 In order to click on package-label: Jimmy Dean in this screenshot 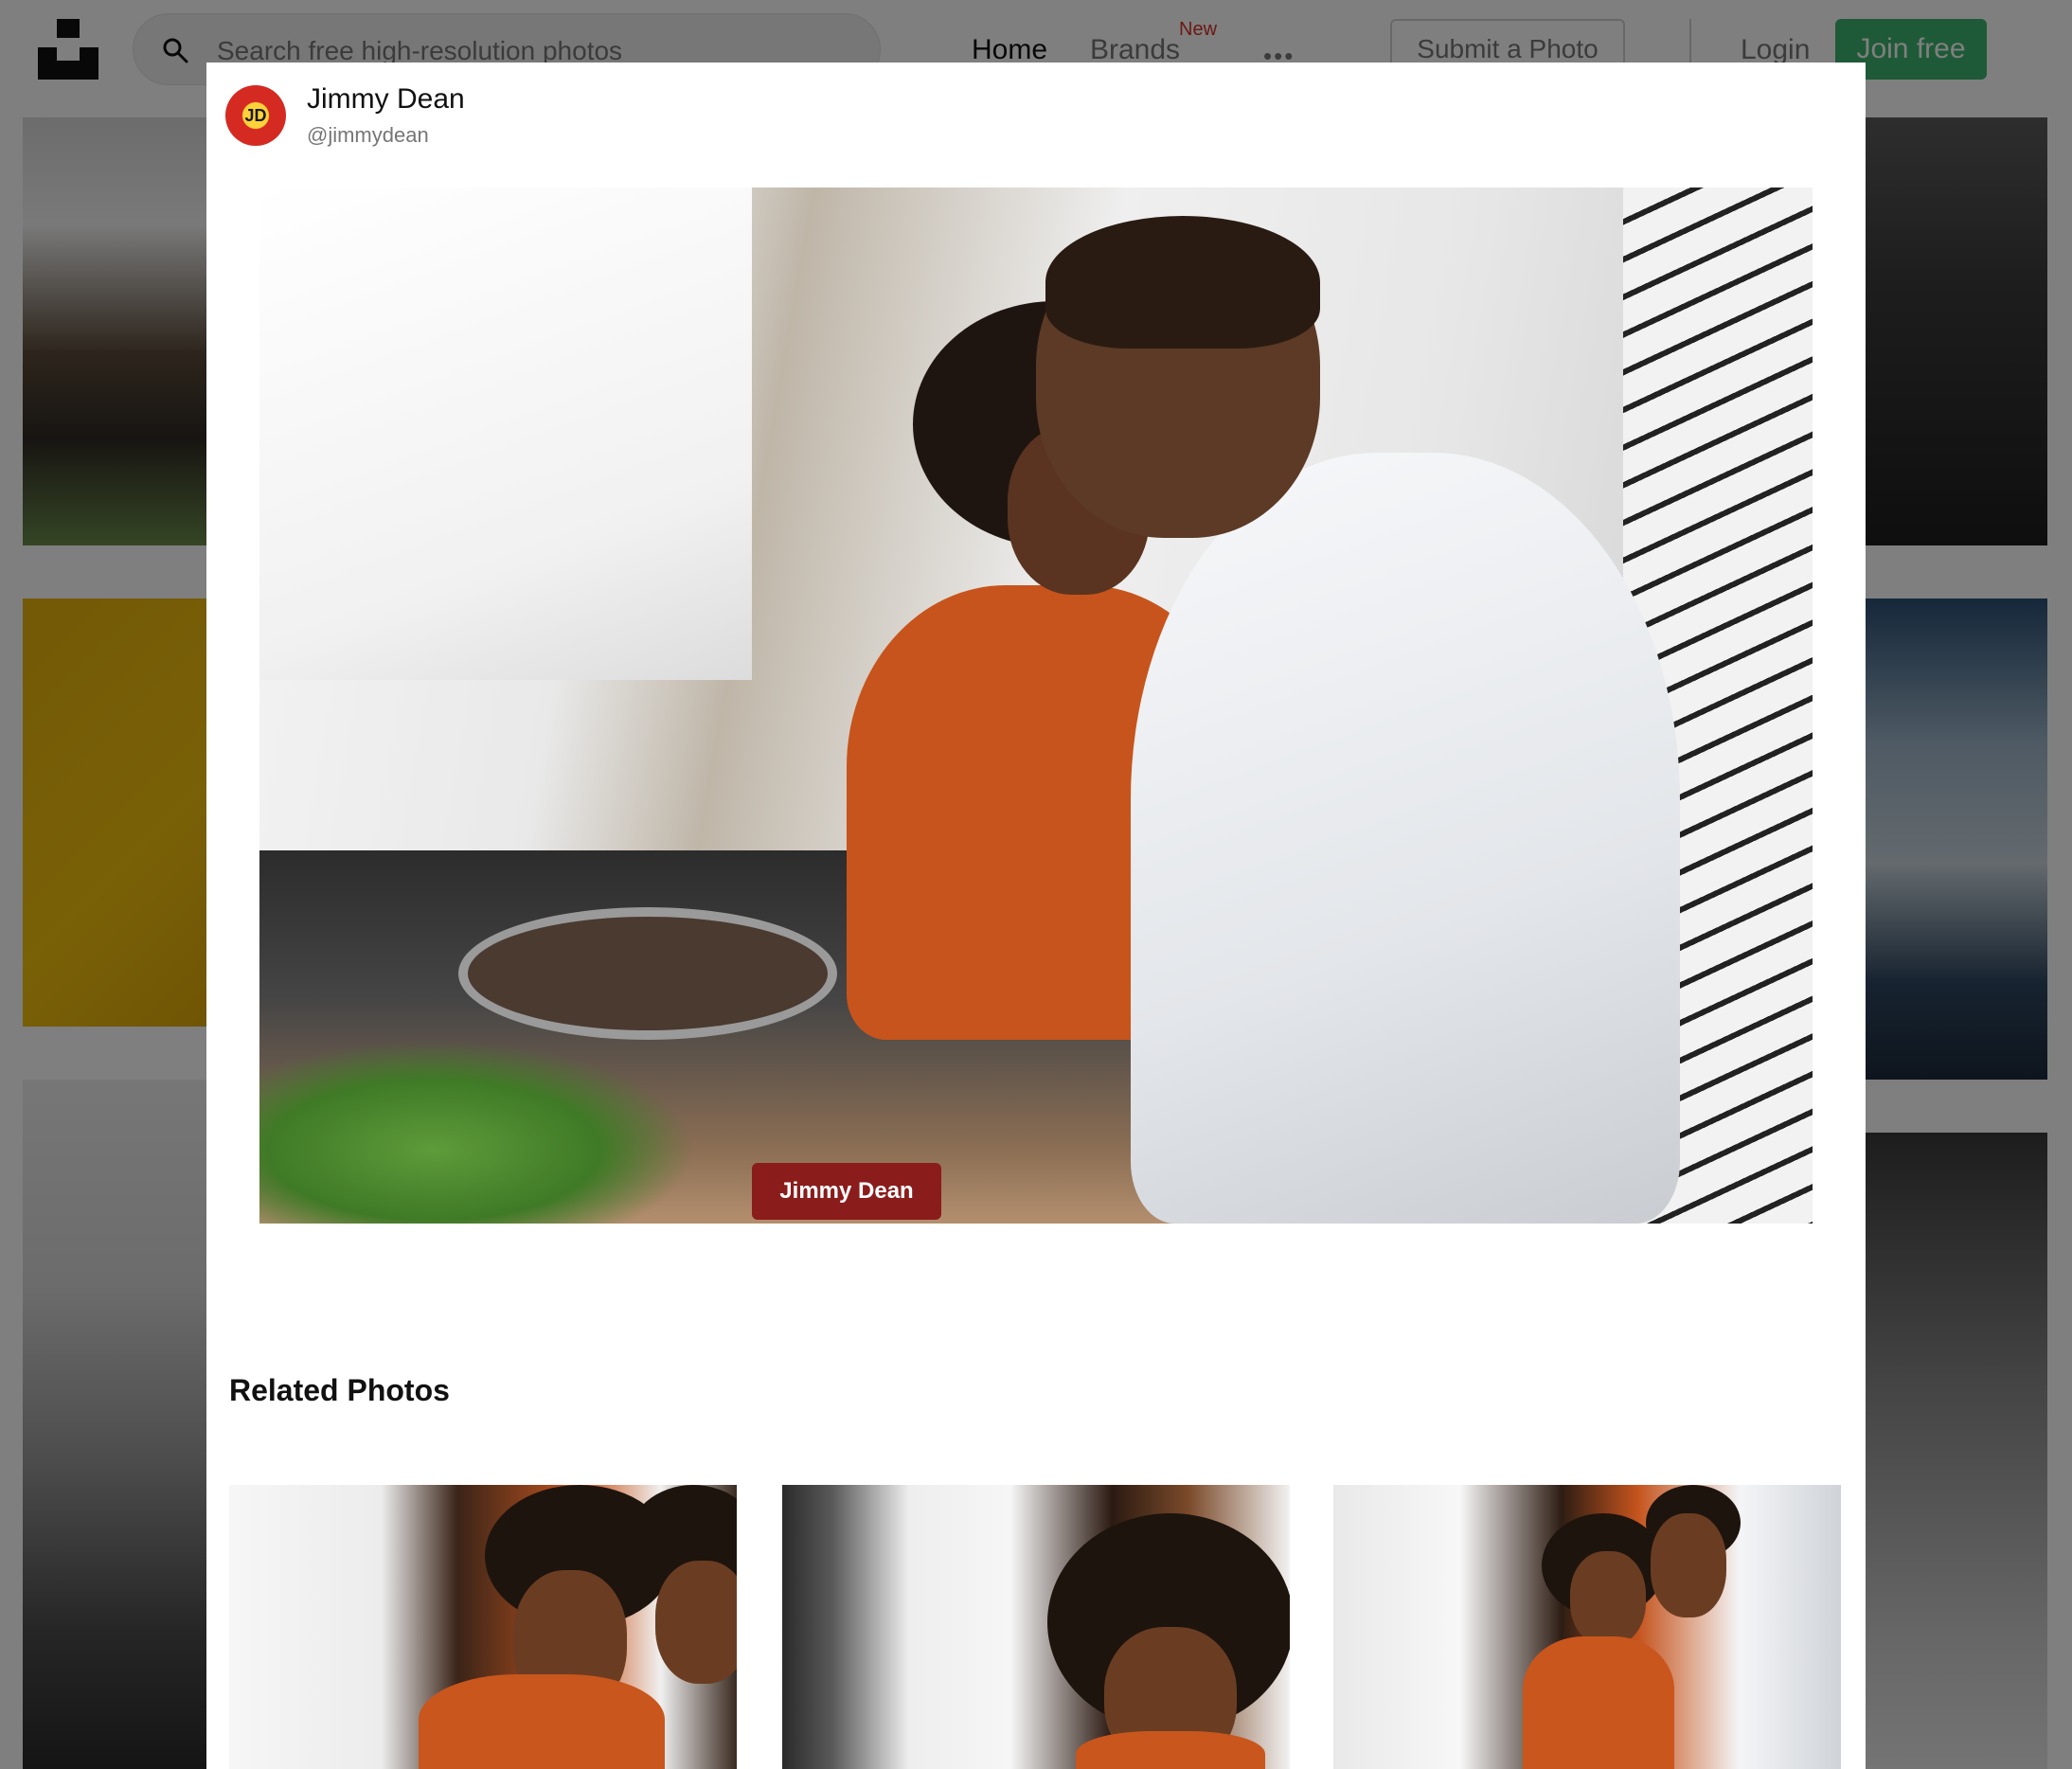, I will do `click(846, 1191)`.